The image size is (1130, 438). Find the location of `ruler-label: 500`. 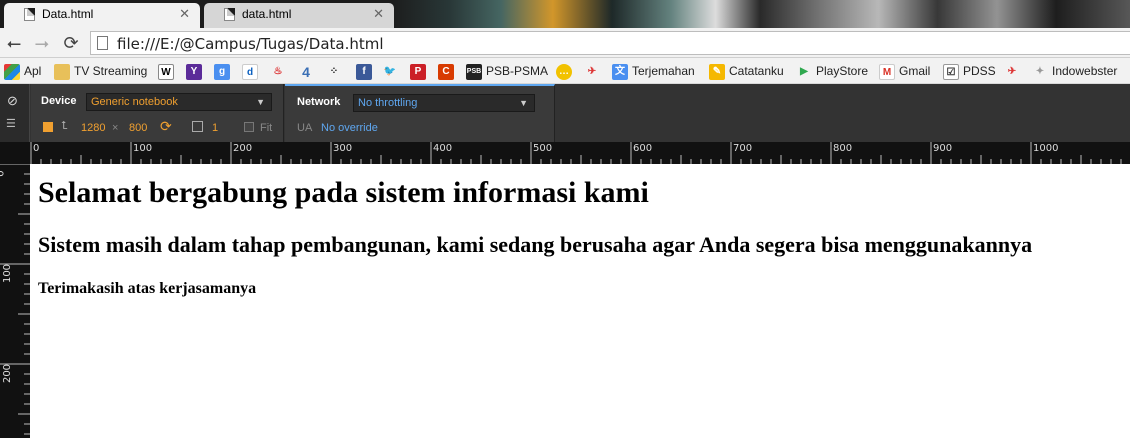

ruler-label: 500 is located at coordinates (543, 148).